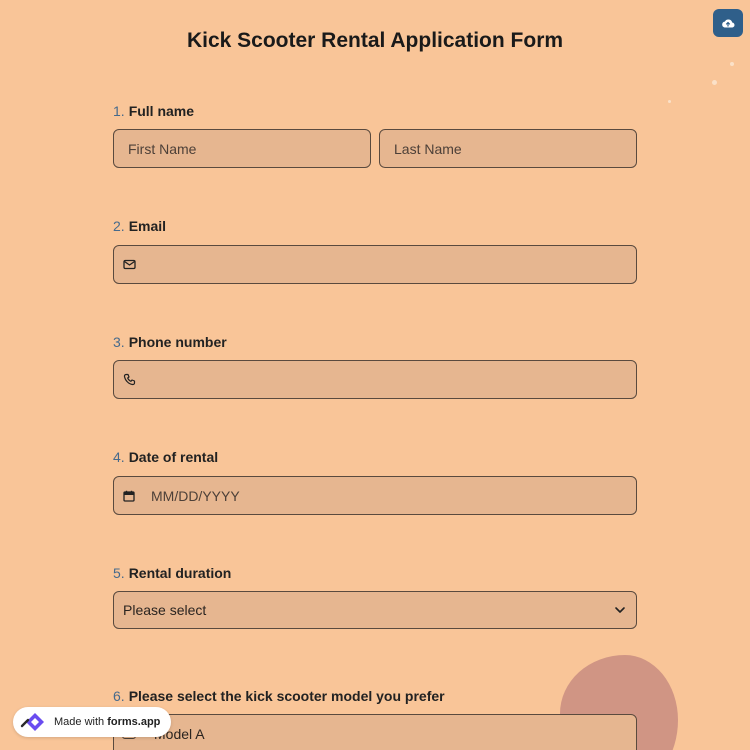  I want to click on question-4-label: 4. Date of rental, so click(165, 457).